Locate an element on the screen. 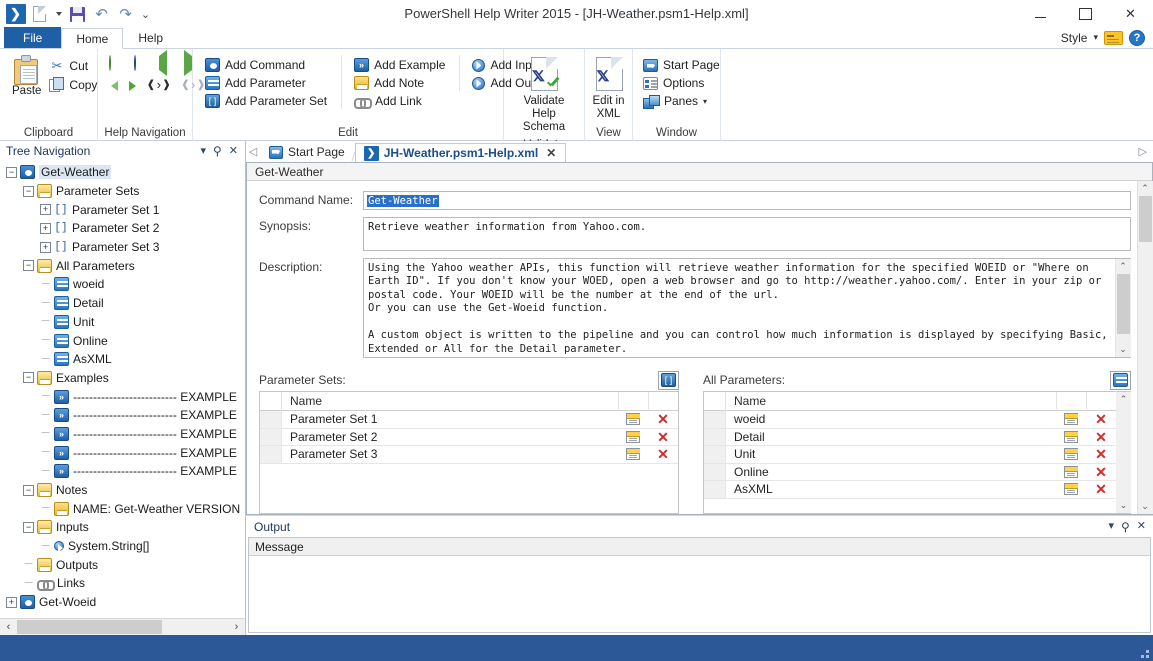 Image resolution: width=1153 pixels, height=661 pixels. output-grid-body is located at coordinates (699, 594).